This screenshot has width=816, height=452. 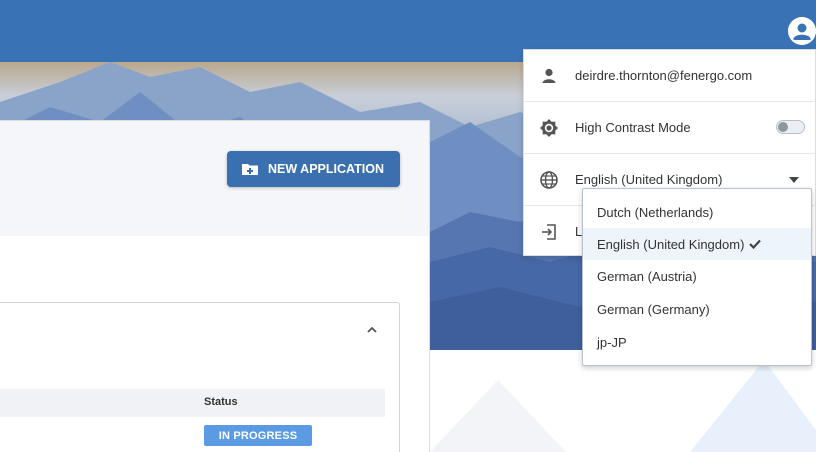 I want to click on contrast-icon, so click(x=549, y=128).